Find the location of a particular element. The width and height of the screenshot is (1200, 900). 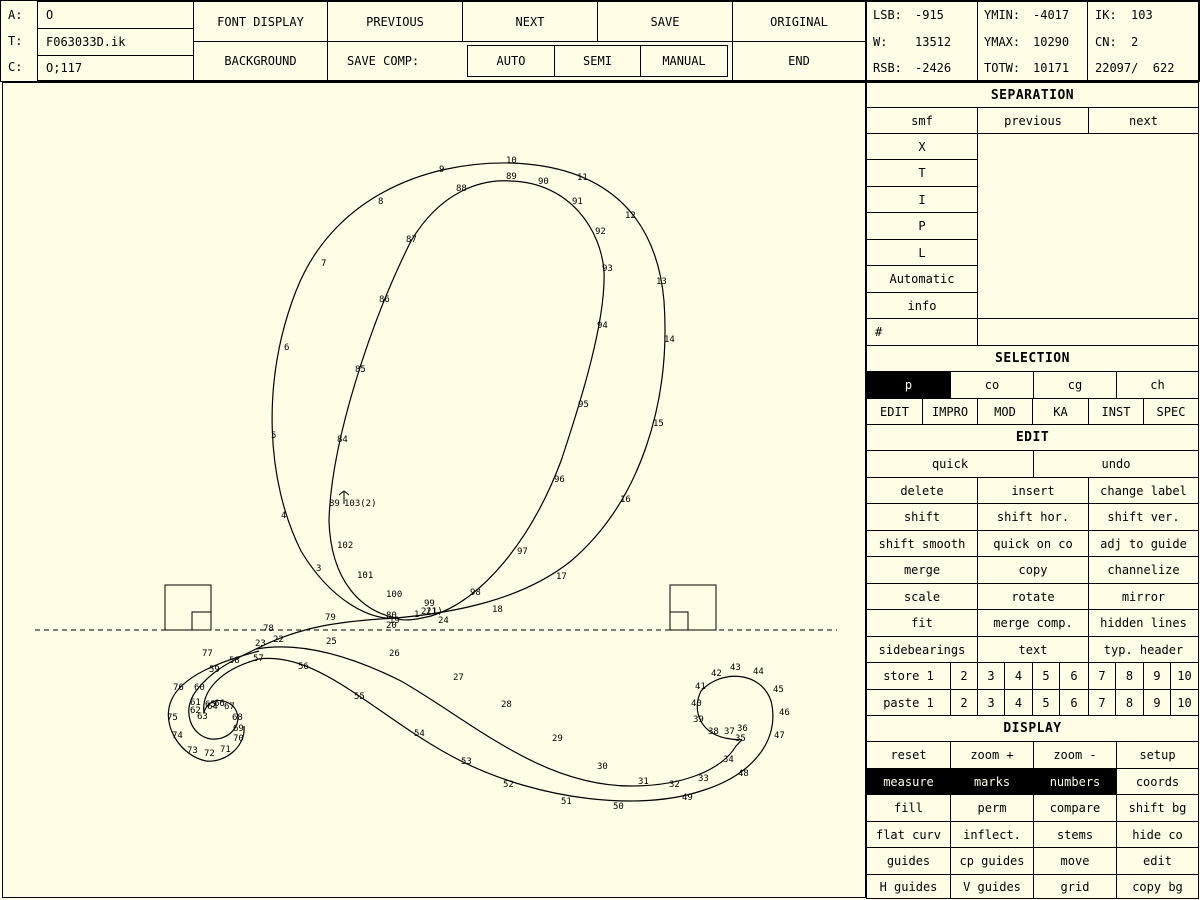

shift-smooth-button: shift smooth is located at coordinates (922, 543).